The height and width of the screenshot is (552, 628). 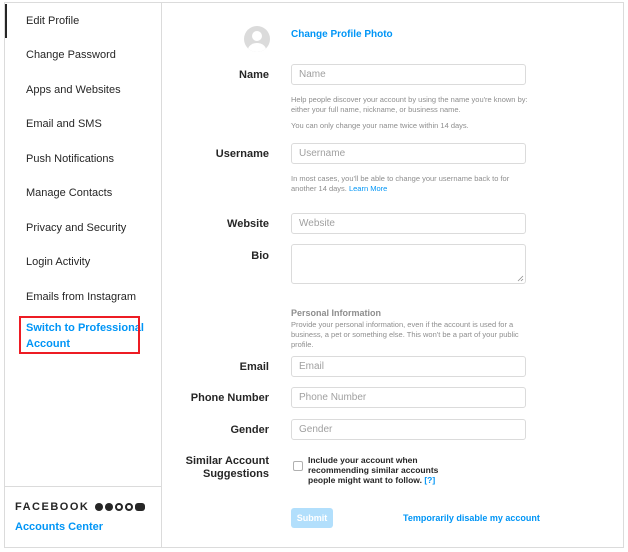 I want to click on sidebar-item-label: Emails from Instagram, so click(x=81, y=297).